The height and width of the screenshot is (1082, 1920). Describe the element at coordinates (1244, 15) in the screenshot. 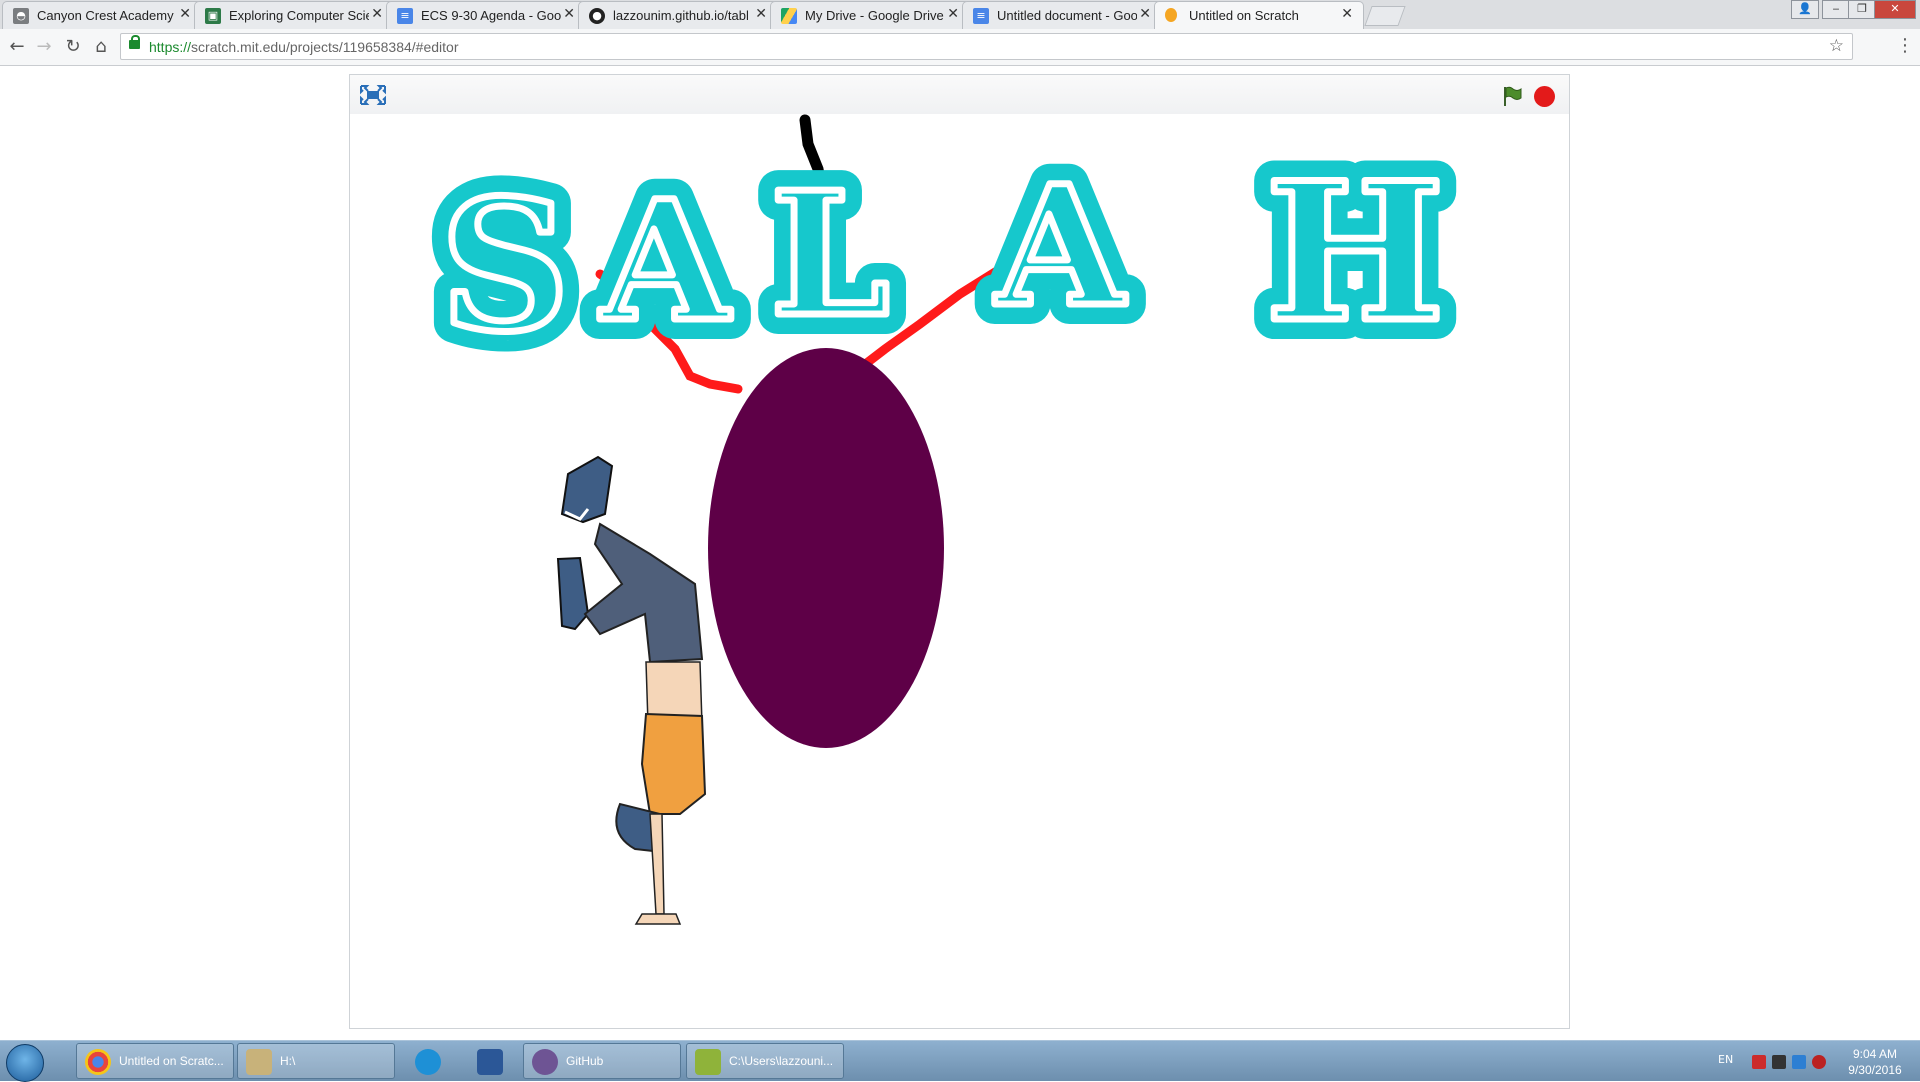

I see `tab-title: Untitled on Scratch` at that location.